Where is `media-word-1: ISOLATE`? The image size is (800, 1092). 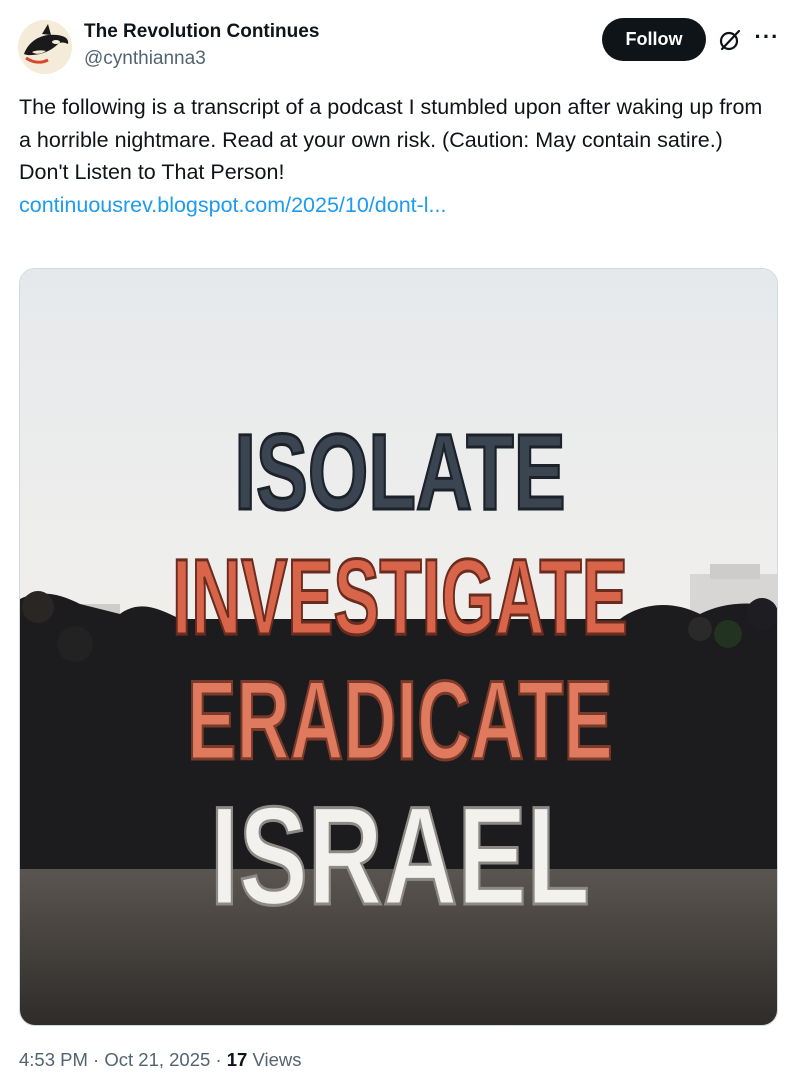 media-word-1: ISOLATE is located at coordinates (399, 471).